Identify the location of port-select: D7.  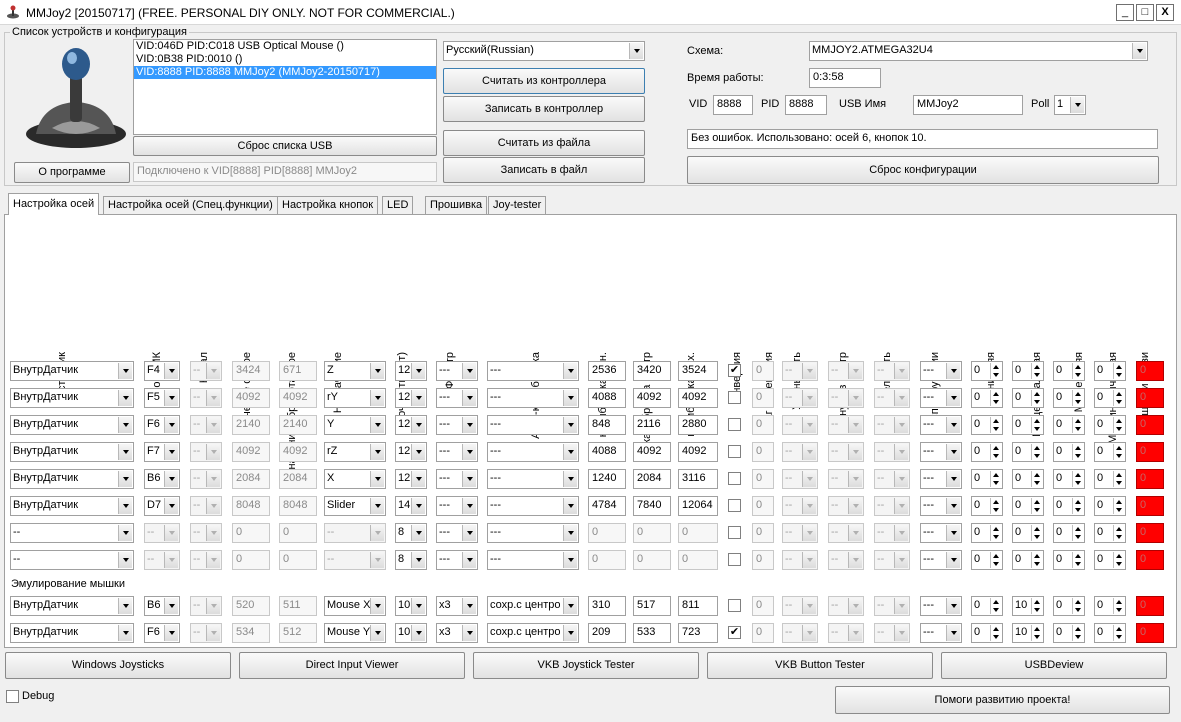
(162, 506).